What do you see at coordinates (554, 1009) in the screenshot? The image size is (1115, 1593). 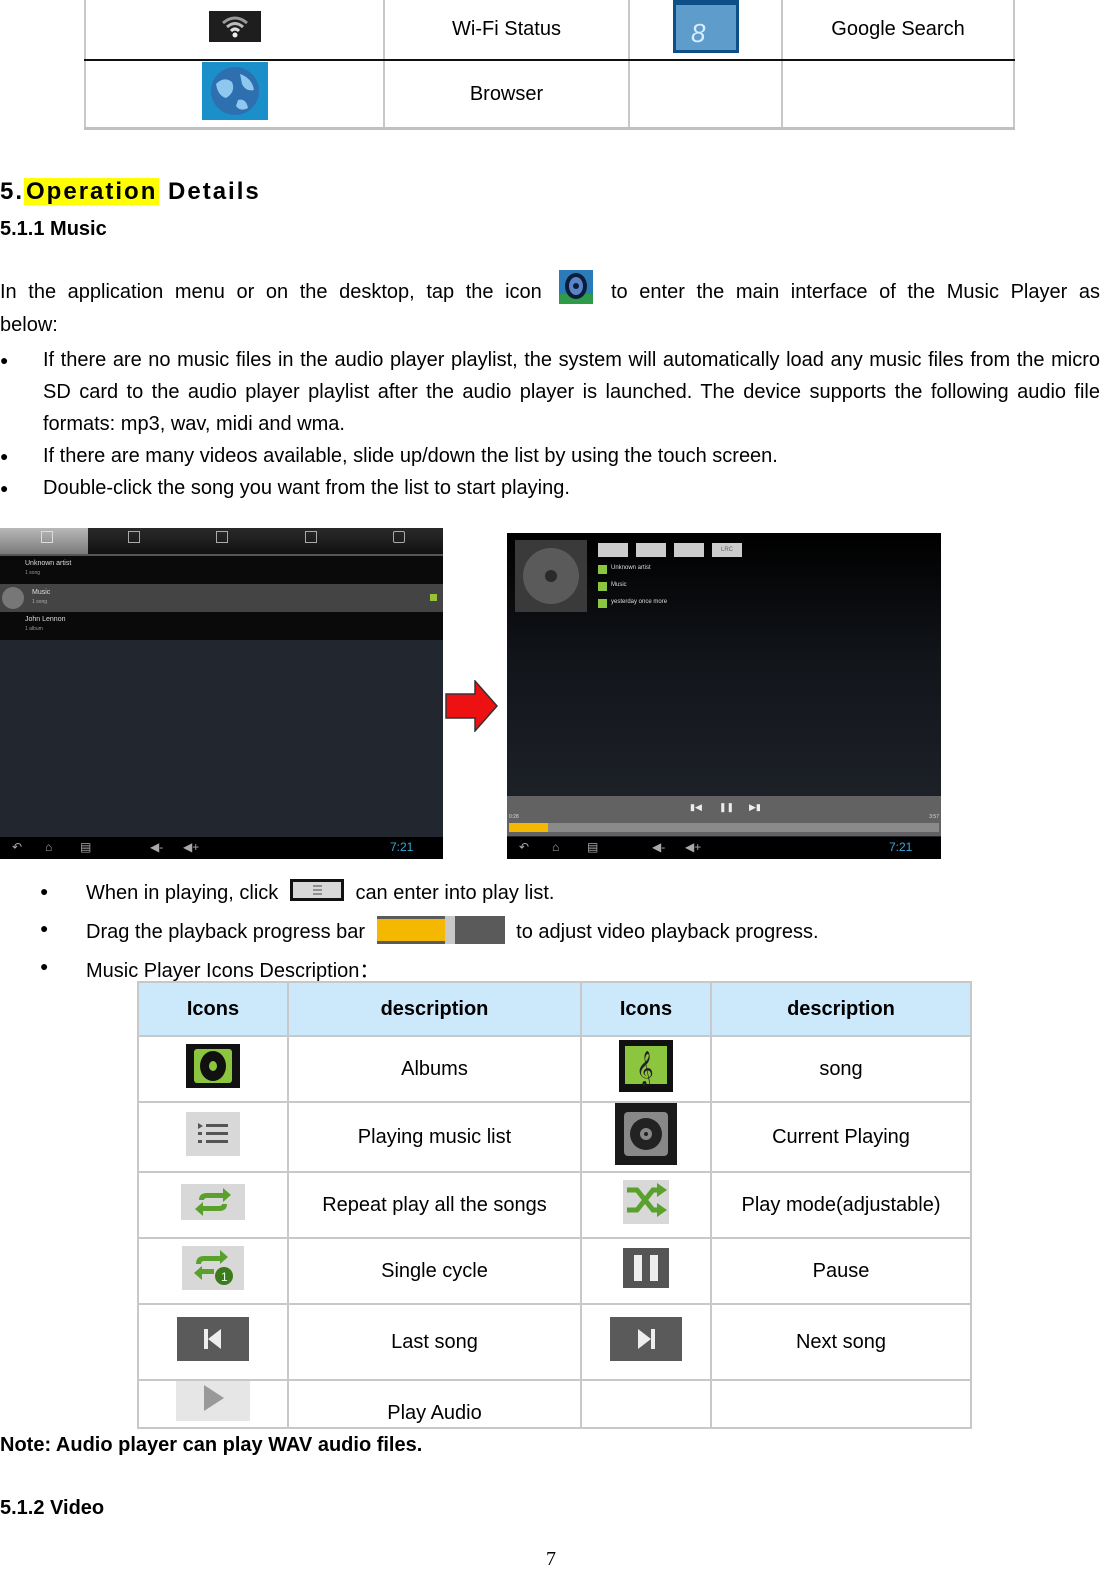 I see `table-header-row: Icons description Icons description` at bounding box center [554, 1009].